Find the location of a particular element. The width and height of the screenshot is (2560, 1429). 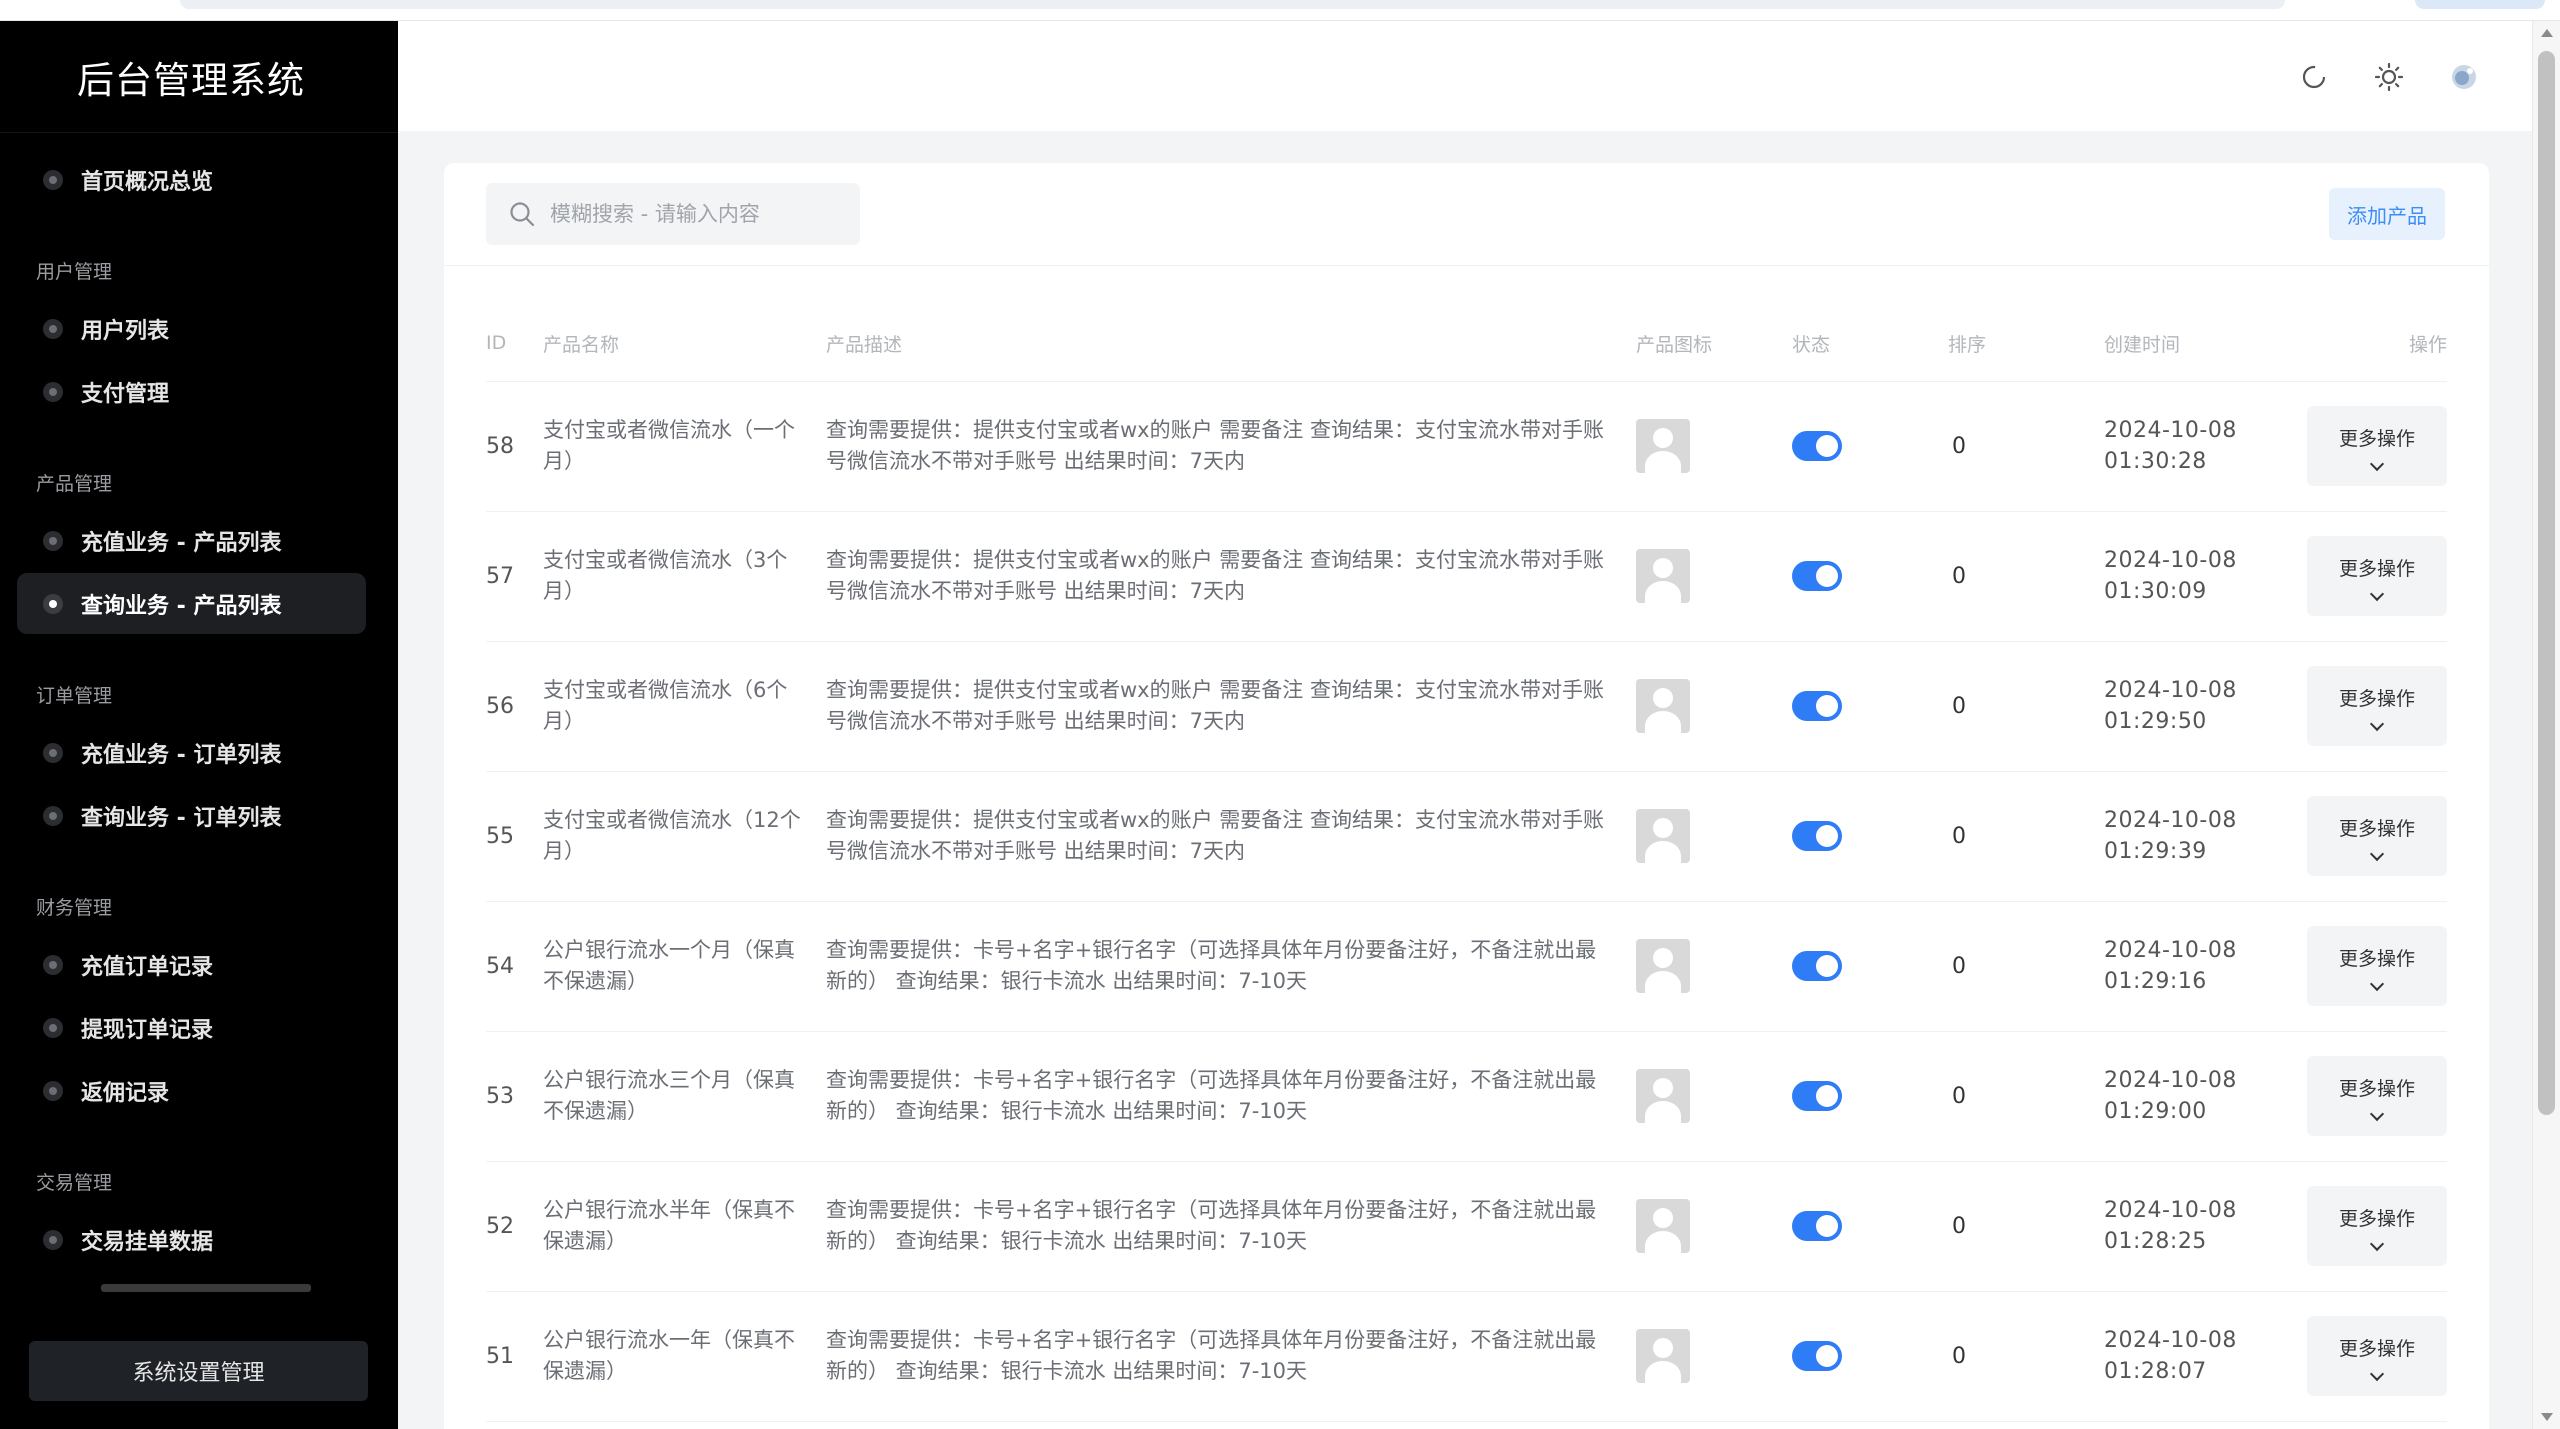

cell-status is located at coordinates (1870, 1096).